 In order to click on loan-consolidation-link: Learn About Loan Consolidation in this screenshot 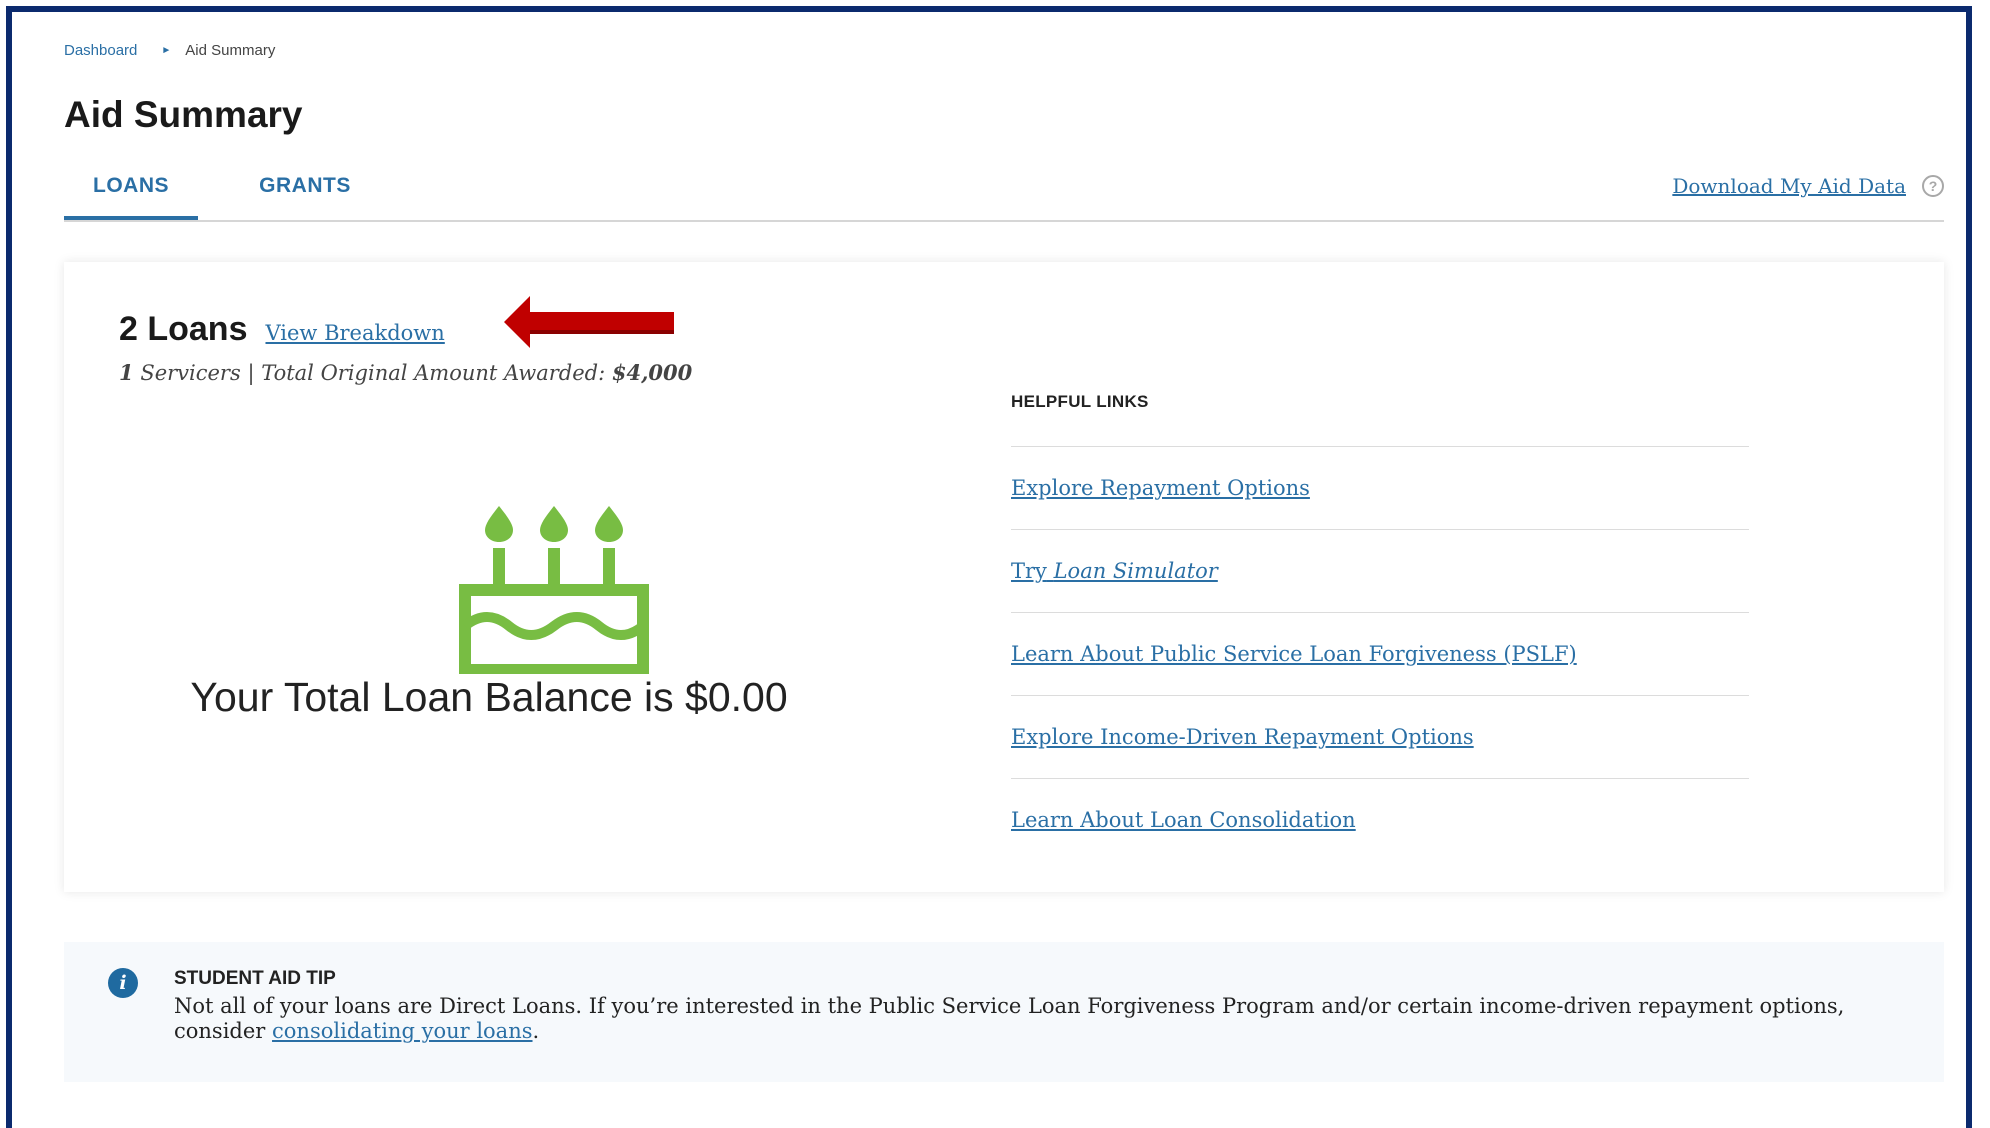, I will do `click(1183, 820)`.